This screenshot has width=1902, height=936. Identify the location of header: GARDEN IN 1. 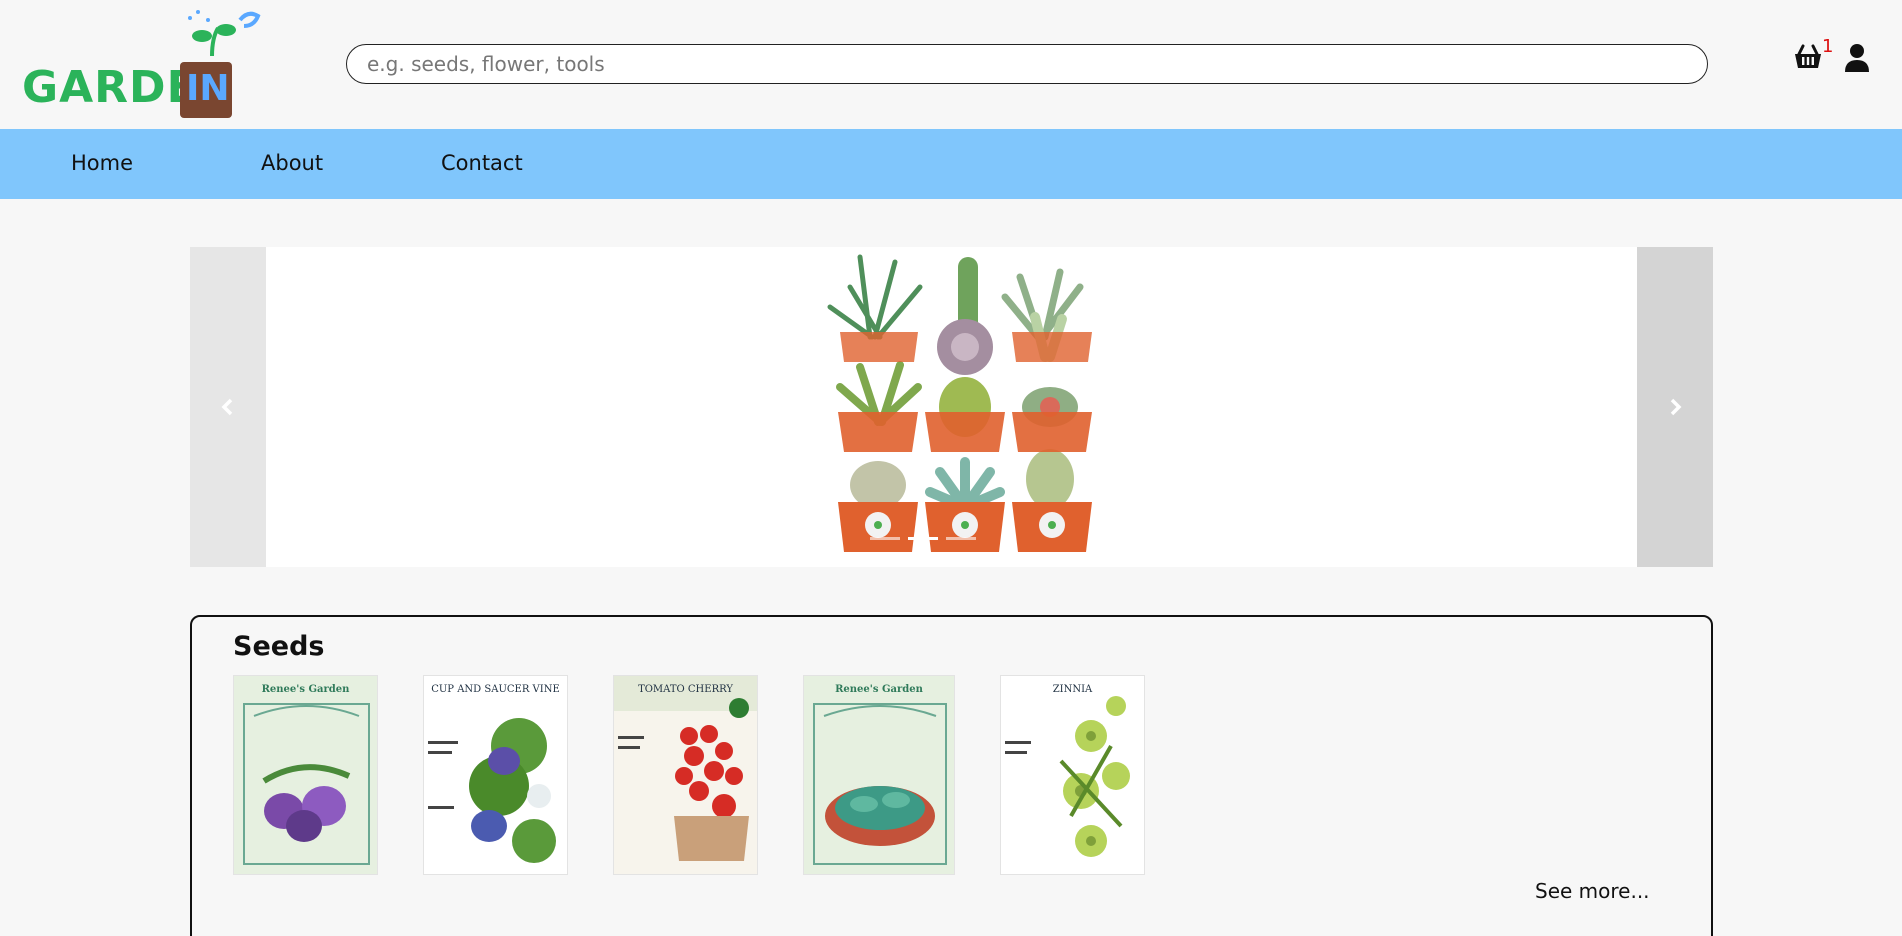
(951, 64).